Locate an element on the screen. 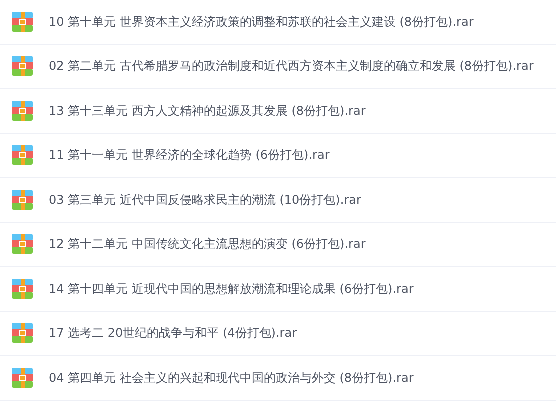  file-link: 14 第十四单元 近现代中国的思想解放潮流和理论成果 (6份打包).rar is located at coordinates (231, 289).